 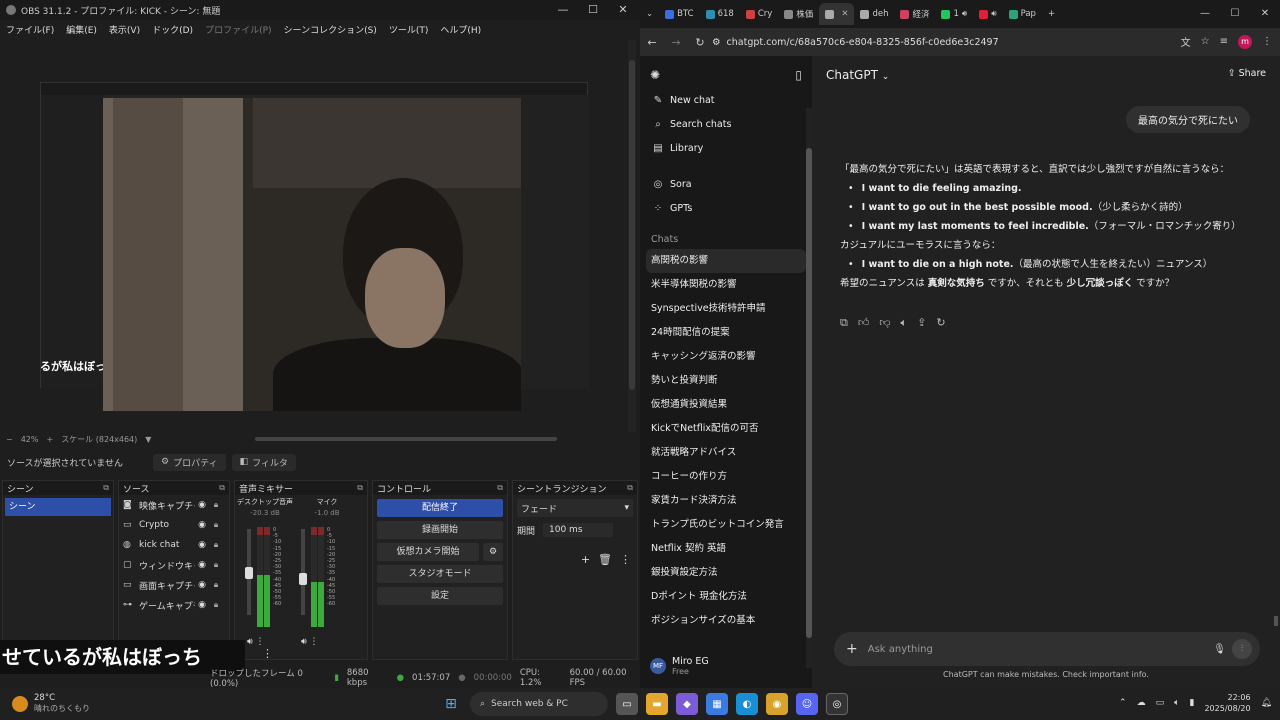 I want to click on tab-youtube: 🔊︎, so click(x=987, y=14).